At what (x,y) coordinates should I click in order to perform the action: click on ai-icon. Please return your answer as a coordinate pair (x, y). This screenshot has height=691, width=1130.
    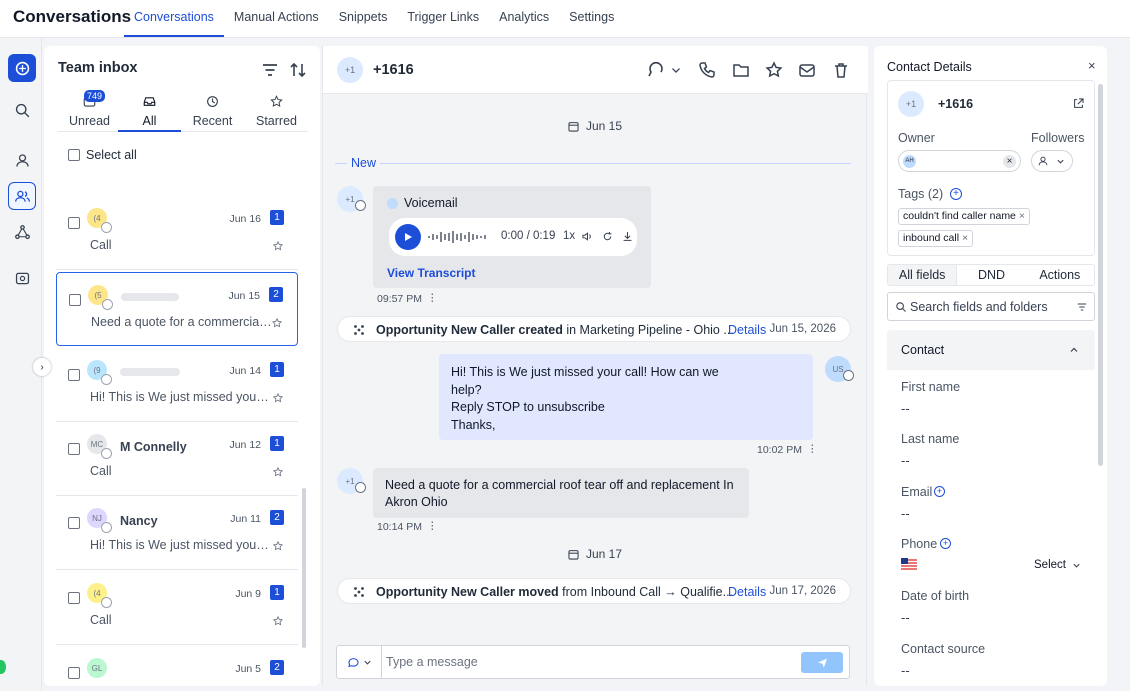
    Looking at the image, I should click on (22, 278).